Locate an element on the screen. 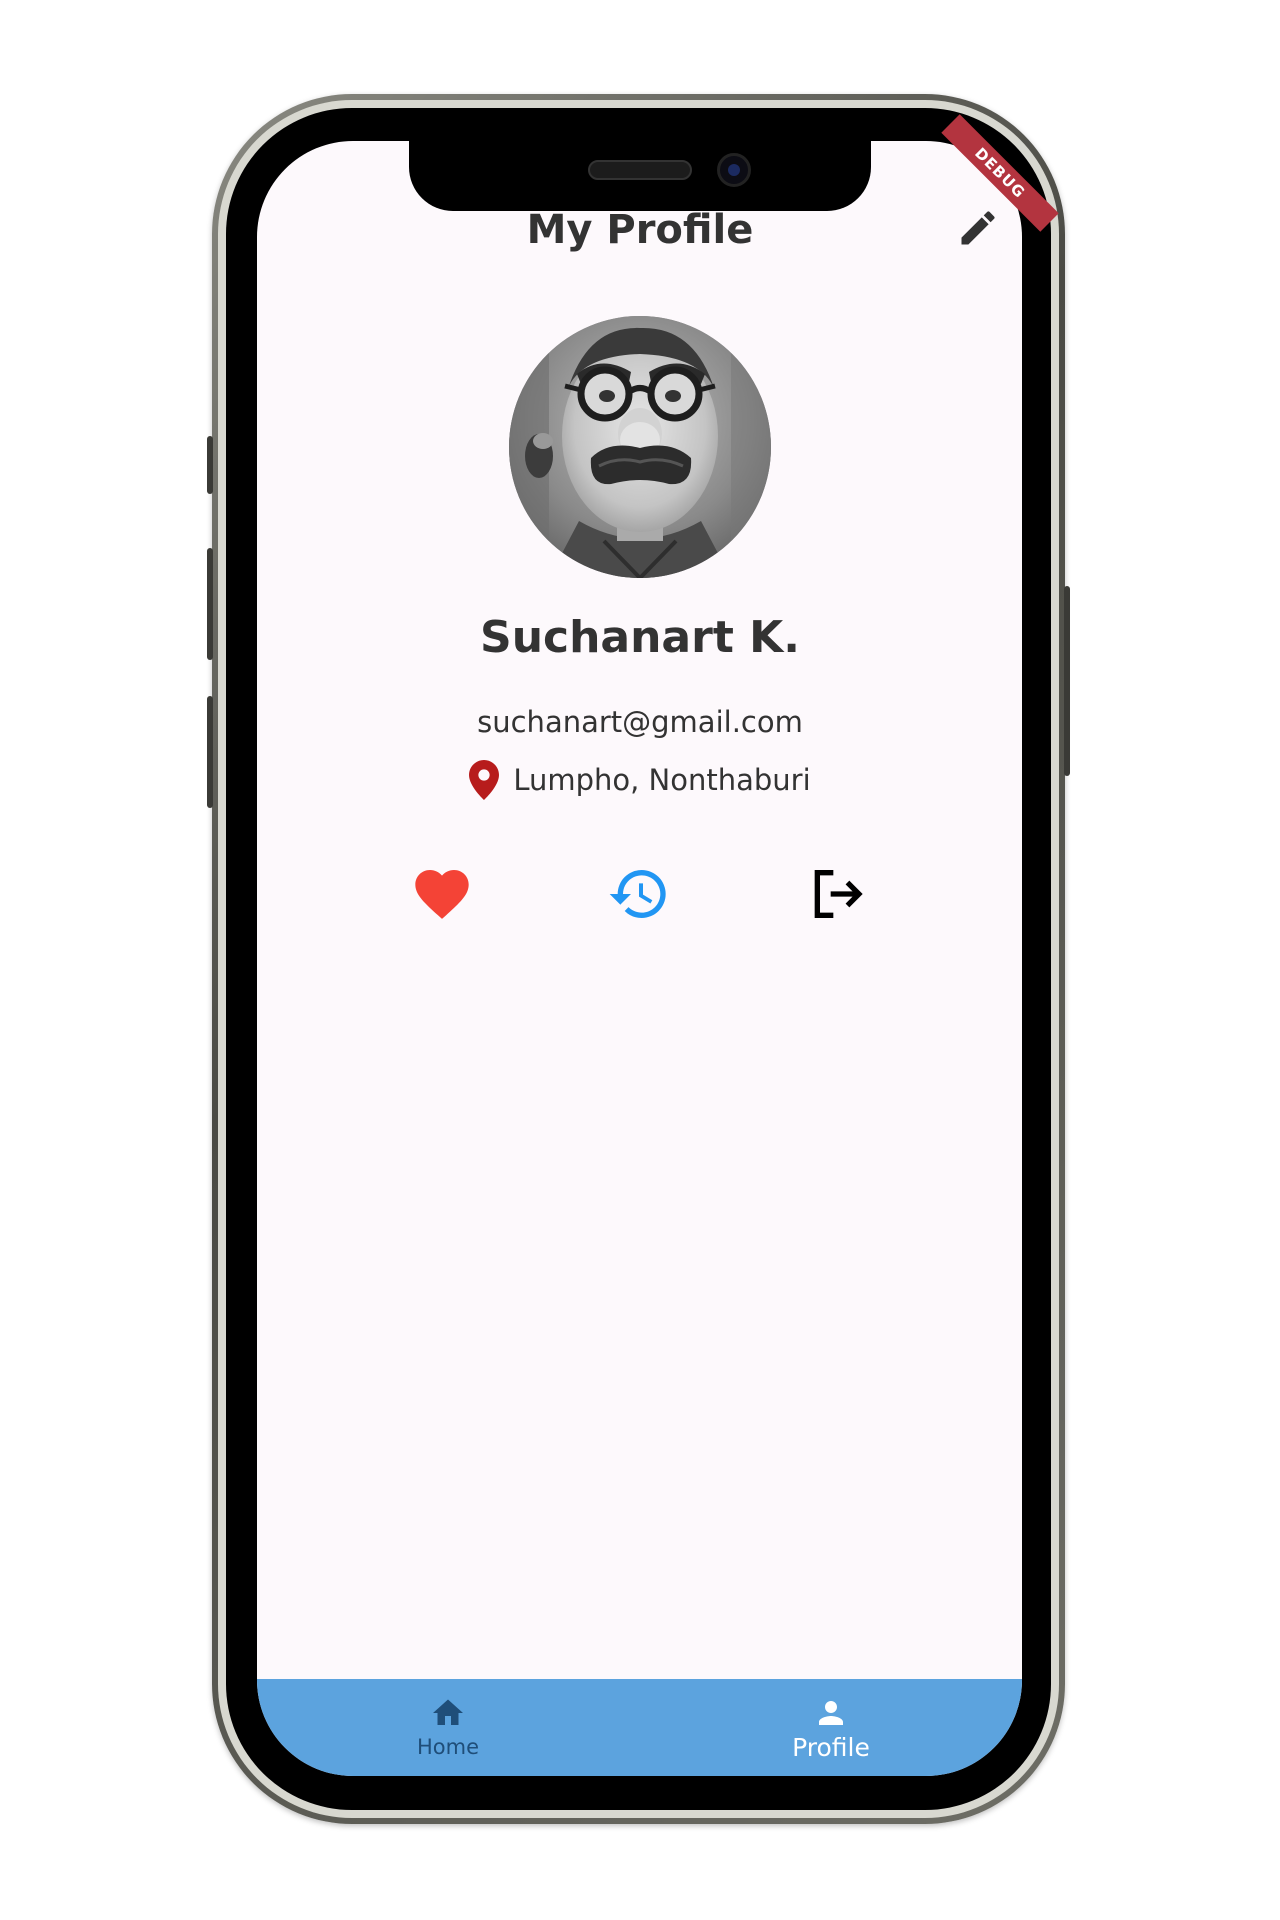 The width and height of the screenshot is (1280, 1920). profile-email: suchanart@gmail.com is located at coordinates (640, 722).